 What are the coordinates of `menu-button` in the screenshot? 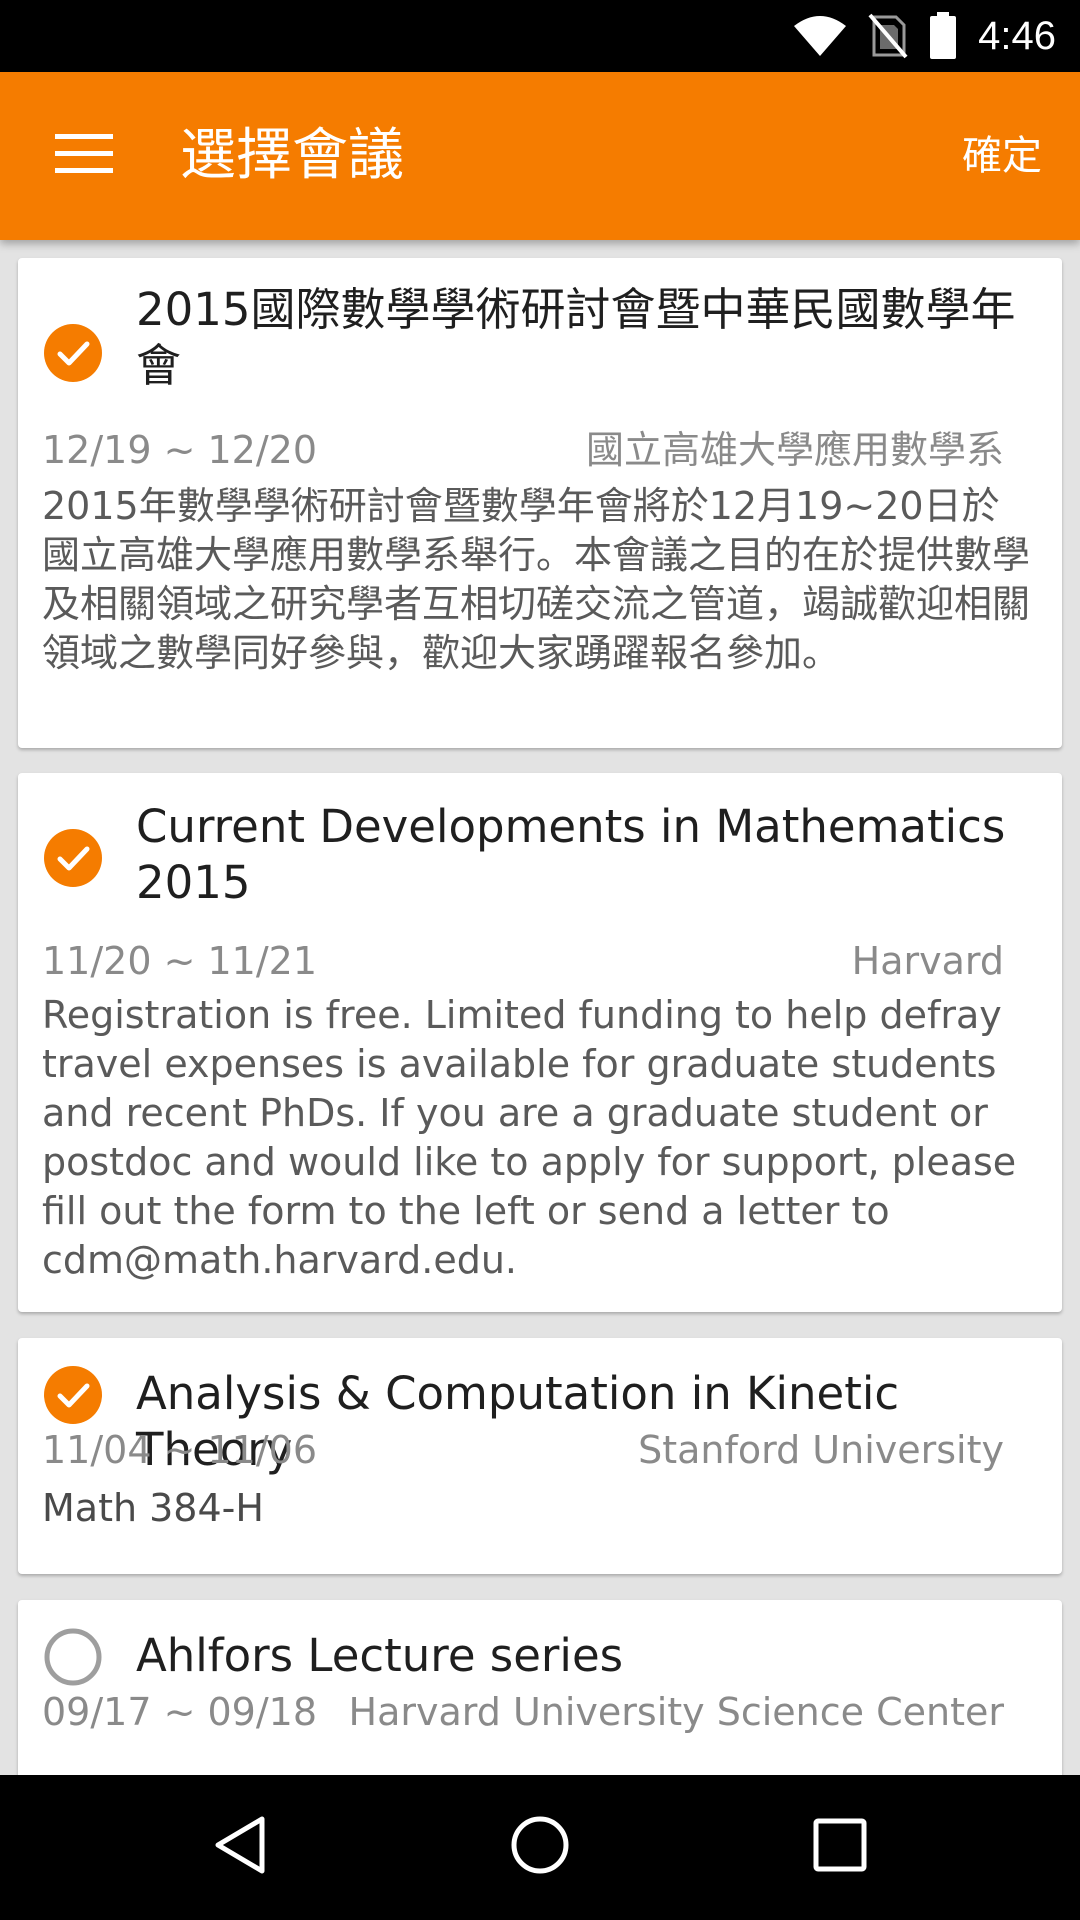 It's located at (84, 156).